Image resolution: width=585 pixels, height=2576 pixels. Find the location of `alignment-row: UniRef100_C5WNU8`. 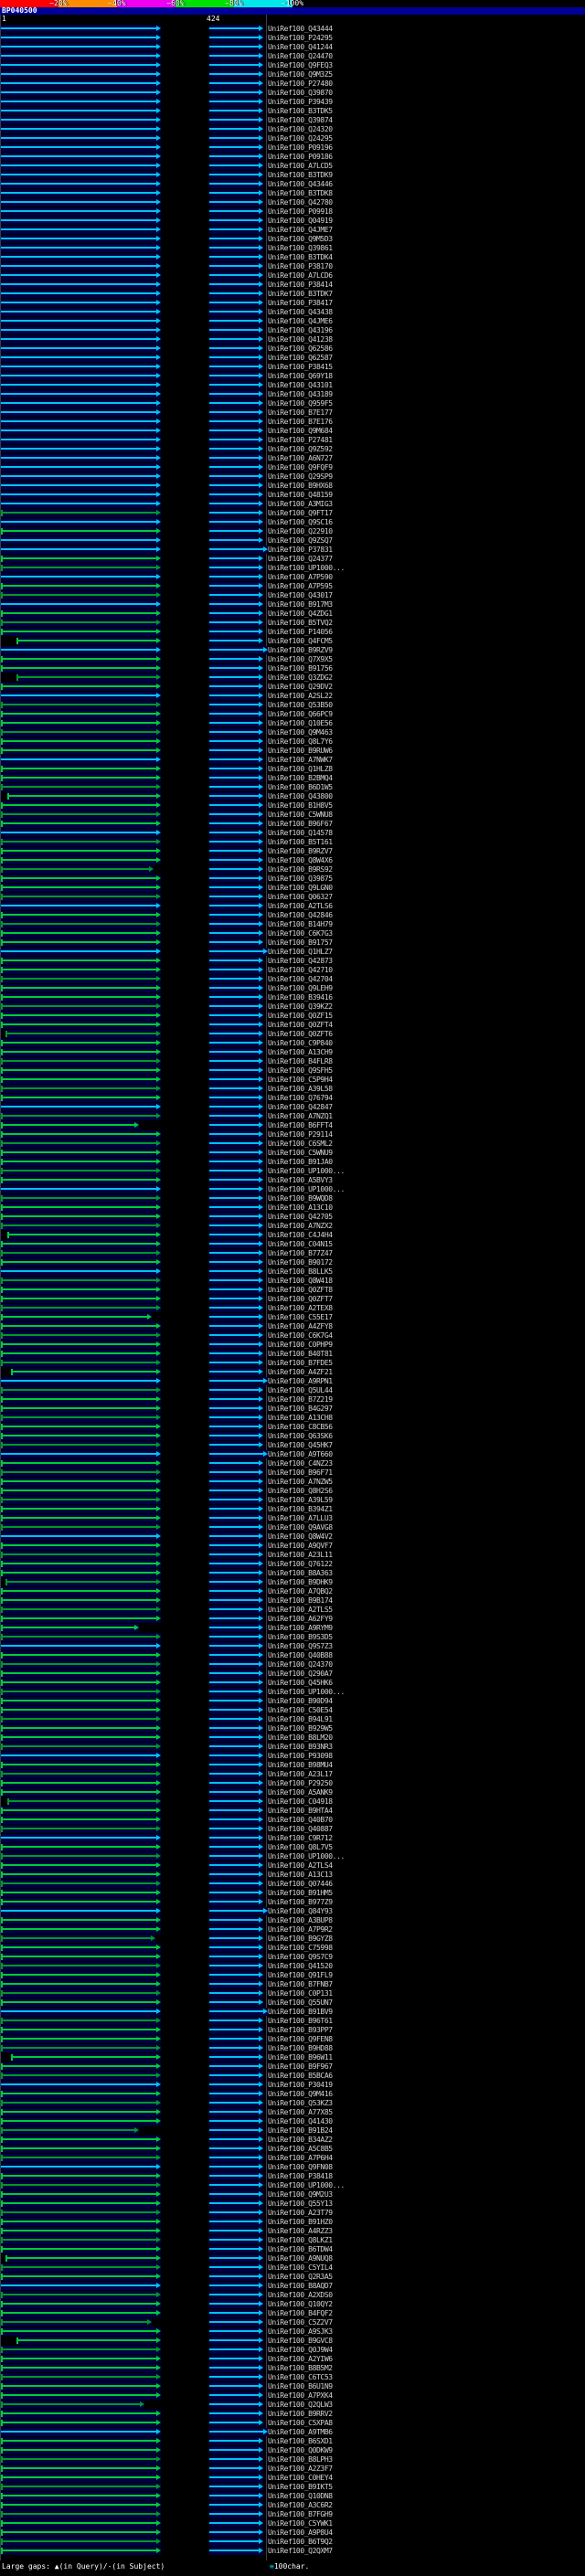

alignment-row: UniRef100_C5WNU8 is located at coordinates (293, 815).